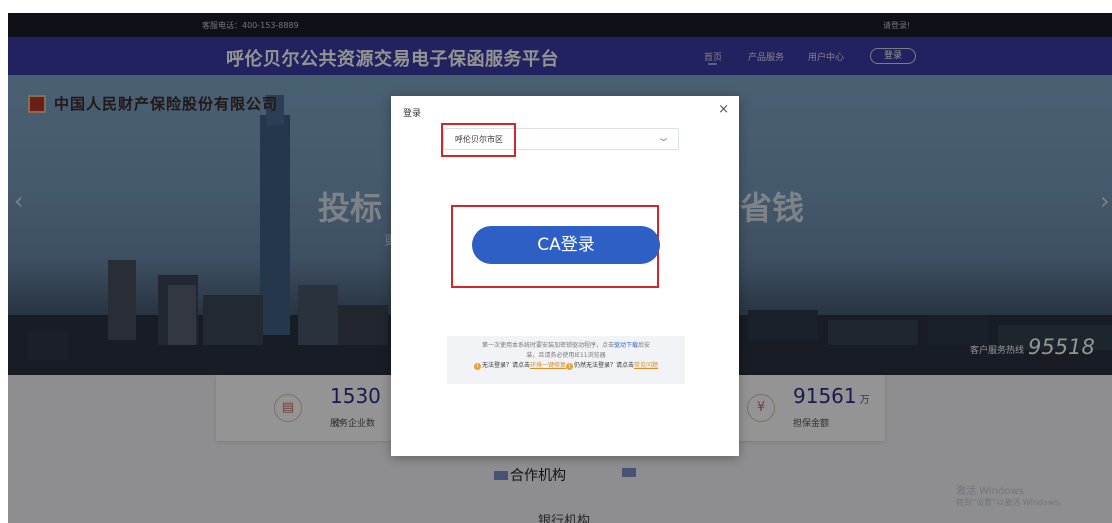  Describe the element at coordinates (626, 345) in the screenshot. I see `driver-download-link: 驱动下载` at that location.